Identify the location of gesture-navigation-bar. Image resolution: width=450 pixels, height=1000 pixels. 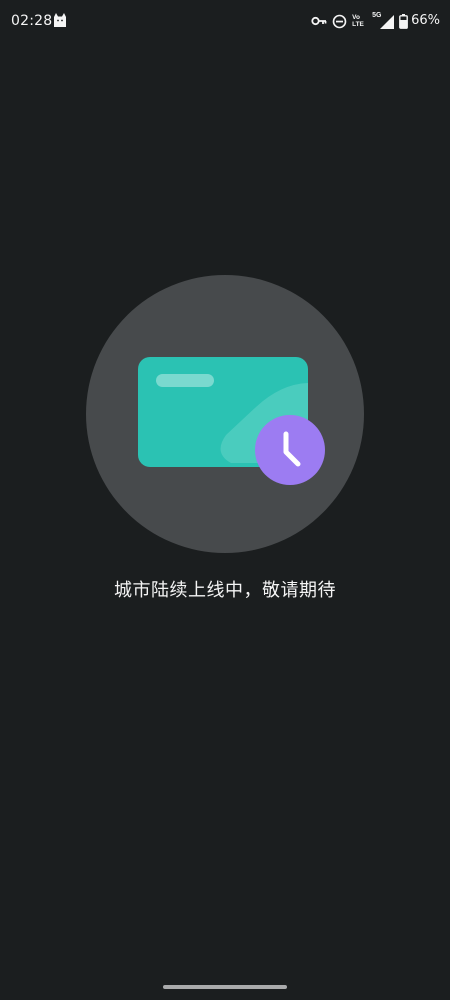
(225, 987).